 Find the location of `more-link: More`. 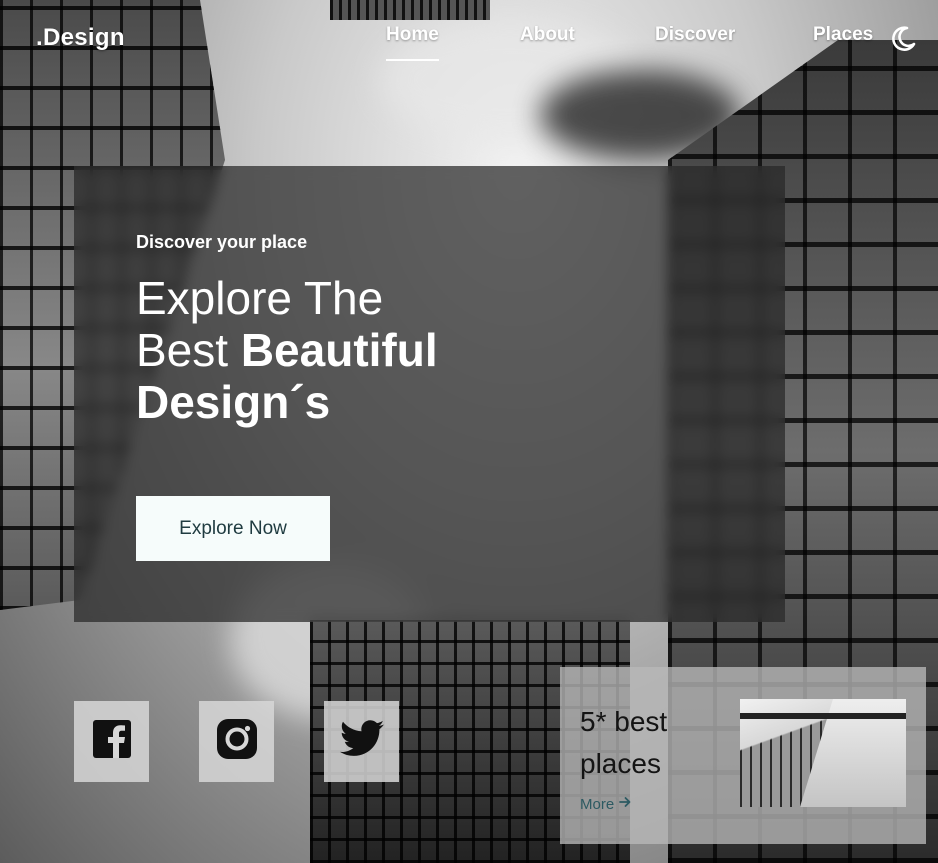

more-link: More is located at coordinates (606, 804).